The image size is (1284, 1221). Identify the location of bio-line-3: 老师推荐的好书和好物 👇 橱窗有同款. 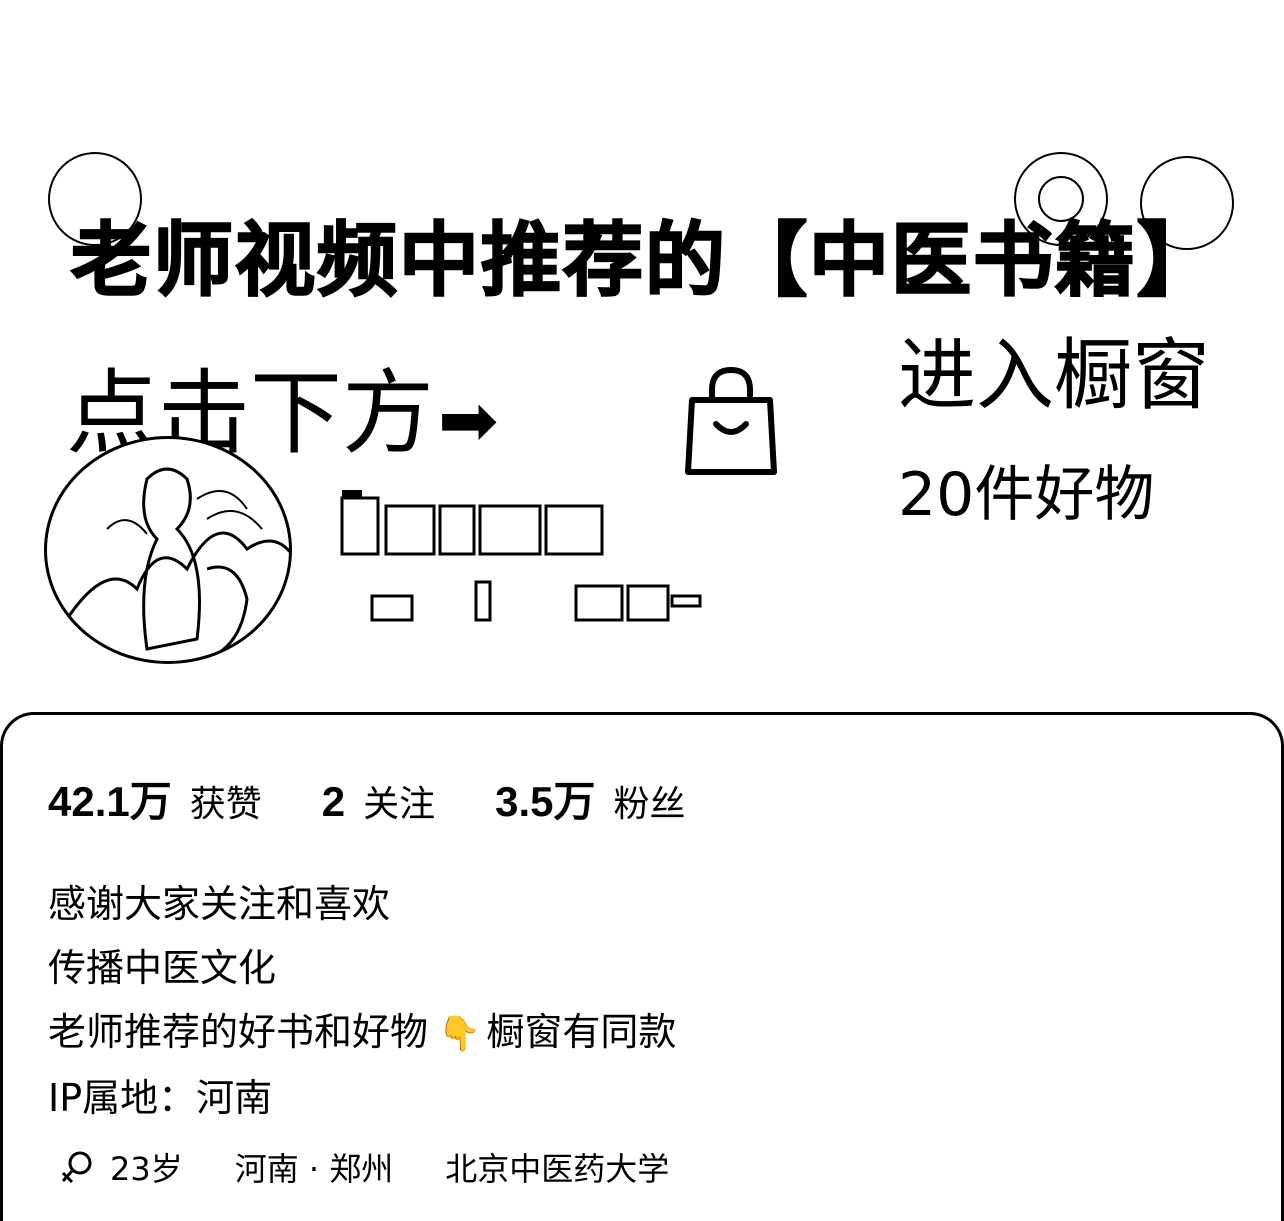
(362, 1033).